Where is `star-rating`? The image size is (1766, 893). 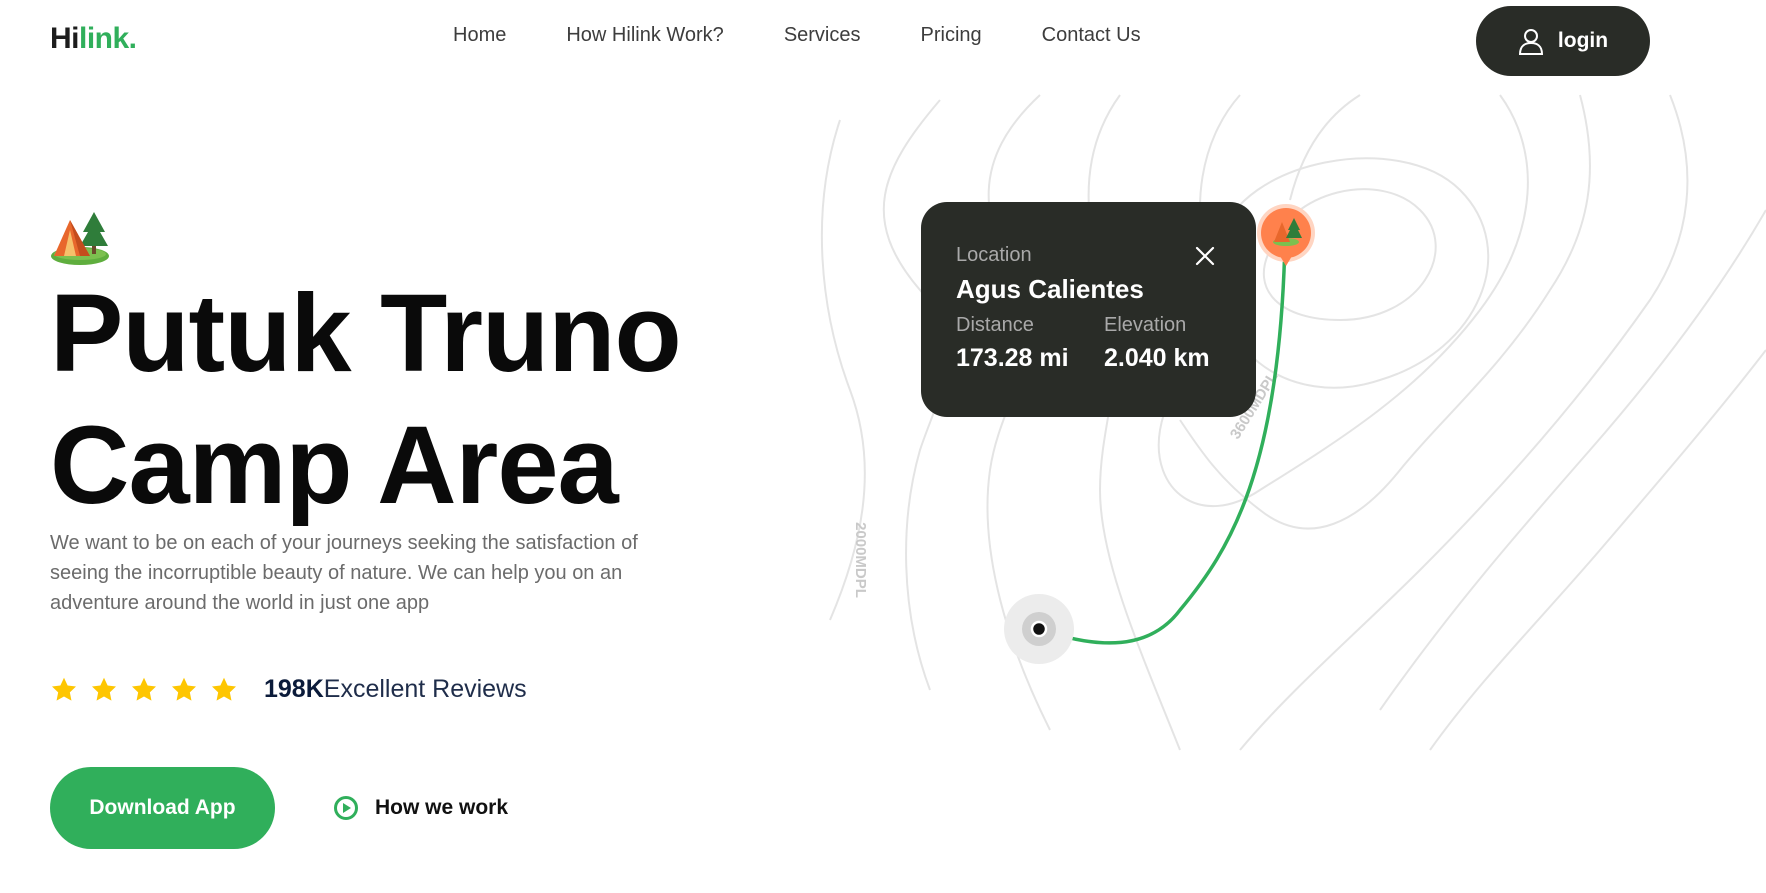 star-rating is located at coordinates (144, 690).